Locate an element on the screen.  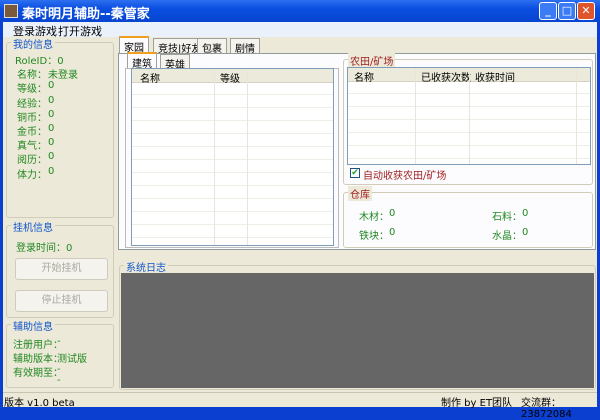
info-label: 名称： is located at coordinates (32, 76).